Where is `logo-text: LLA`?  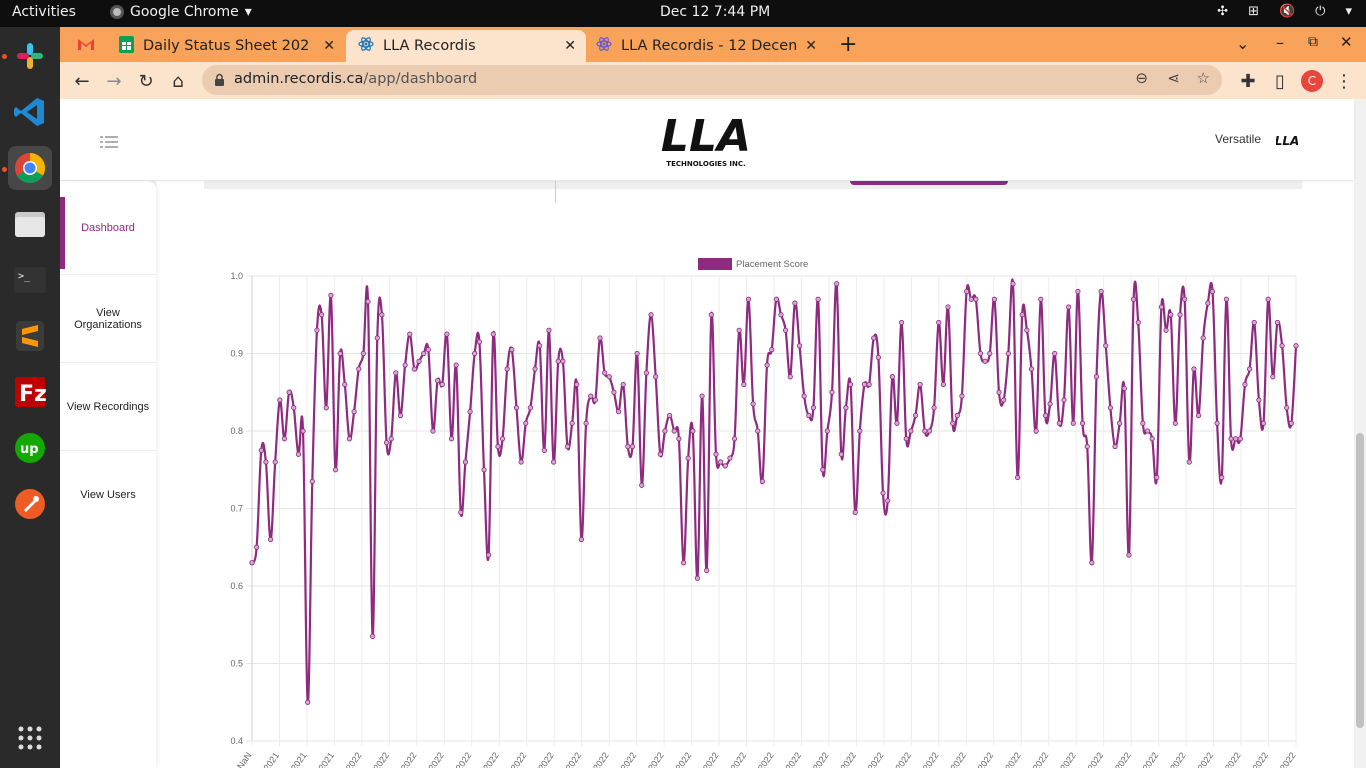
logo-text: LLA is located at coordinates (706, 136).